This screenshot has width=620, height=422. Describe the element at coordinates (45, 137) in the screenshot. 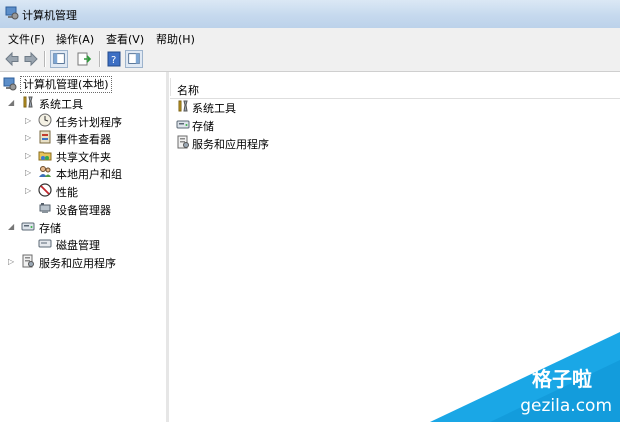

I see `event-viewer-icon` at that location.